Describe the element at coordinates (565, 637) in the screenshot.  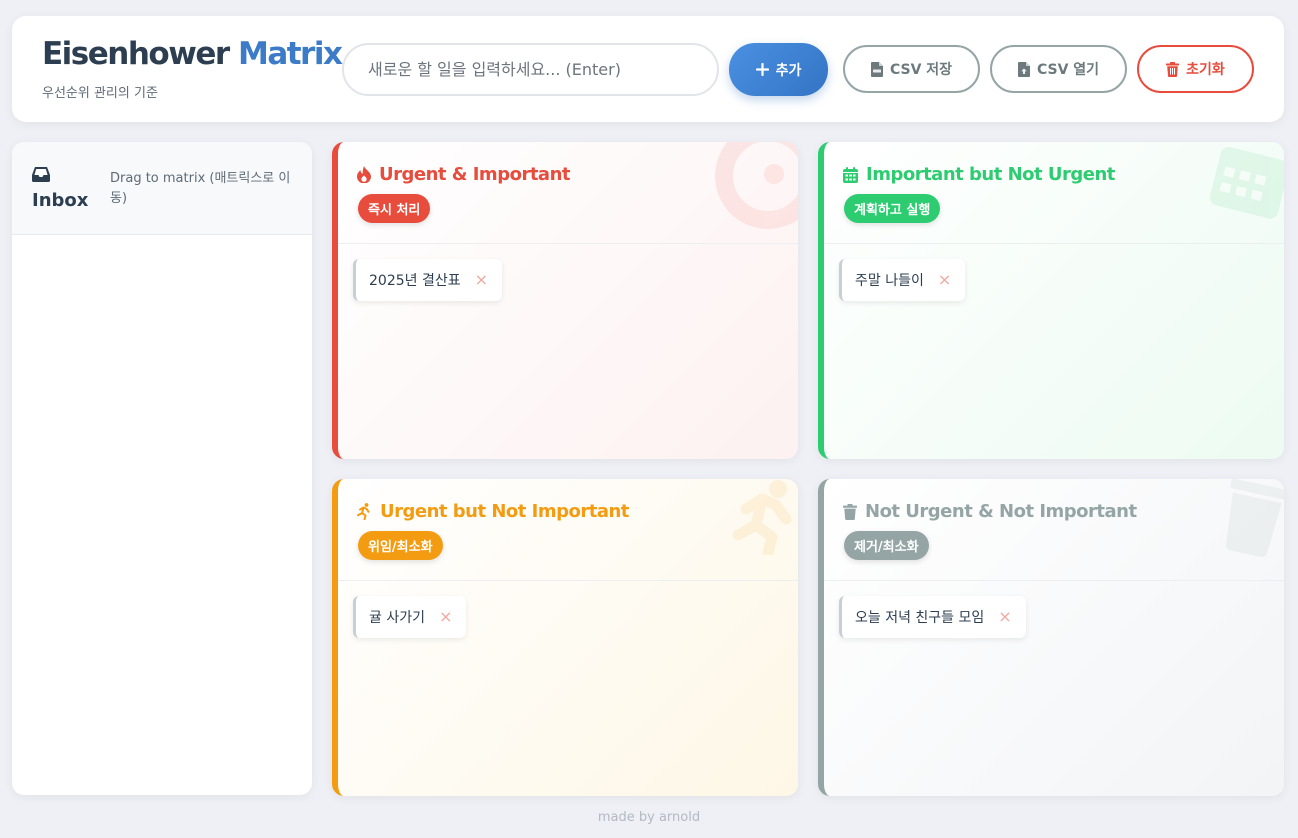
I see `quadrant-urgent-not-important: Urgent but Not Important 위임/최소화 귤 사가기 ×` at that location.